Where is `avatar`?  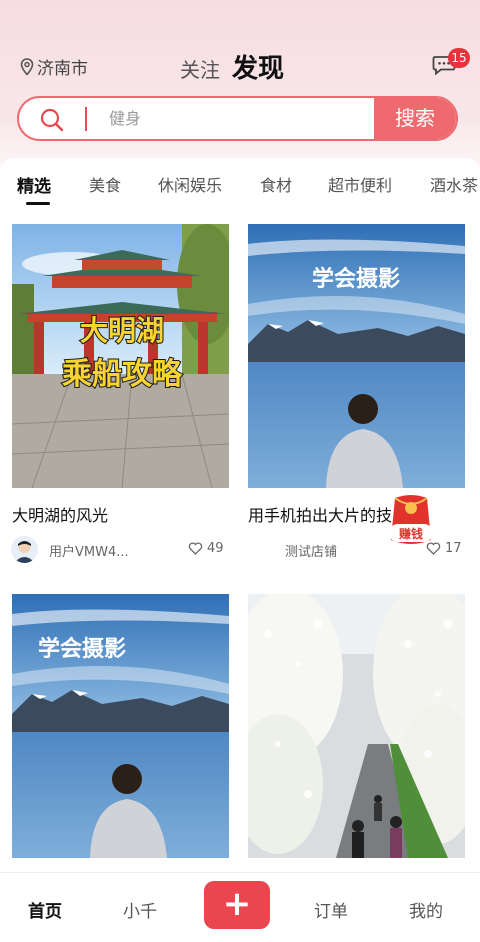
avatar is located at coordinates (24, 549).